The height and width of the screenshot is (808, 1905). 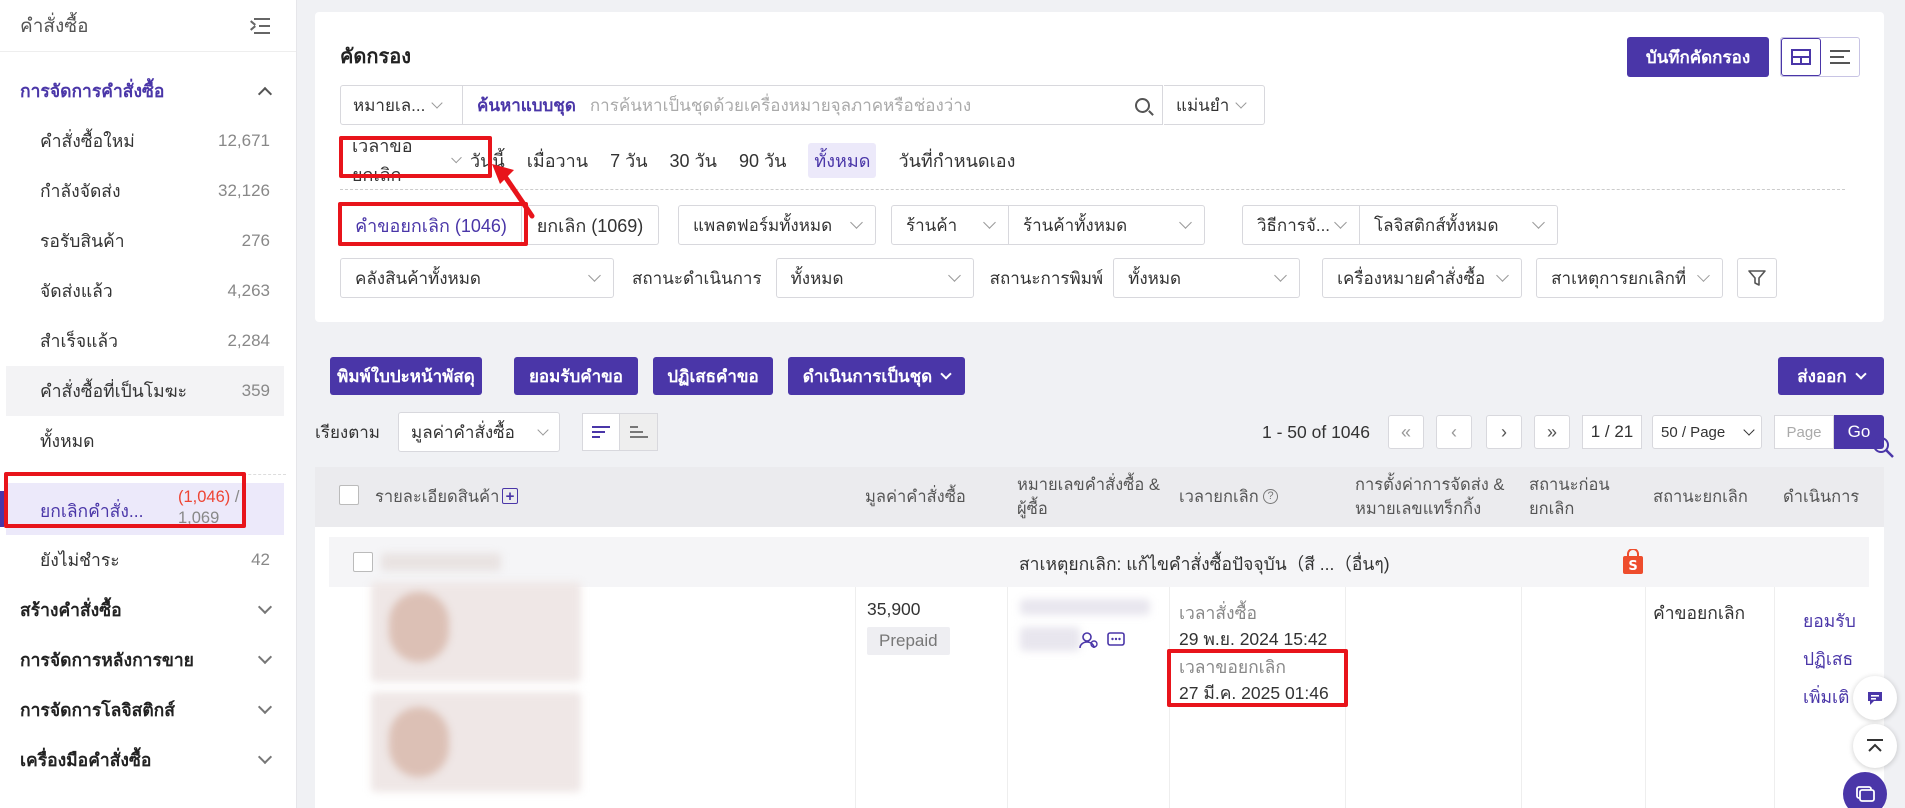 I want to click on sidebar-item-shipped: จัดส่งแล้ว 4,263, so click(x=148, y=291).